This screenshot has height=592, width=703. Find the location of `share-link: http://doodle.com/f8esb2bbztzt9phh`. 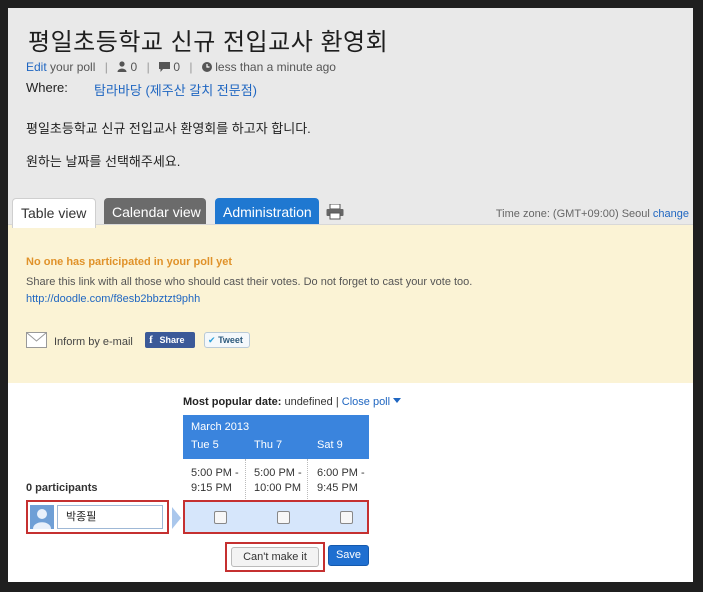

share-link: http://doodle.com/f8esb2bbztzt9phh is located at coordinates (113, 299).